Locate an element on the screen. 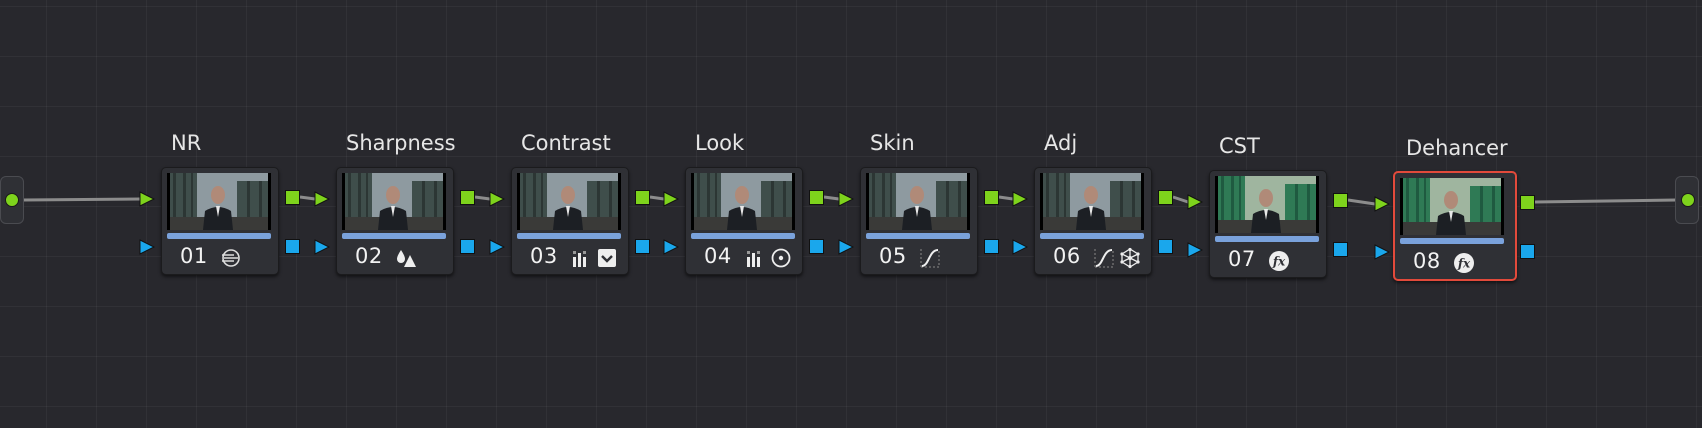 This screenshot has width=1702, height=428. node-08-rgb-input is located at coordinates (1382, 206).